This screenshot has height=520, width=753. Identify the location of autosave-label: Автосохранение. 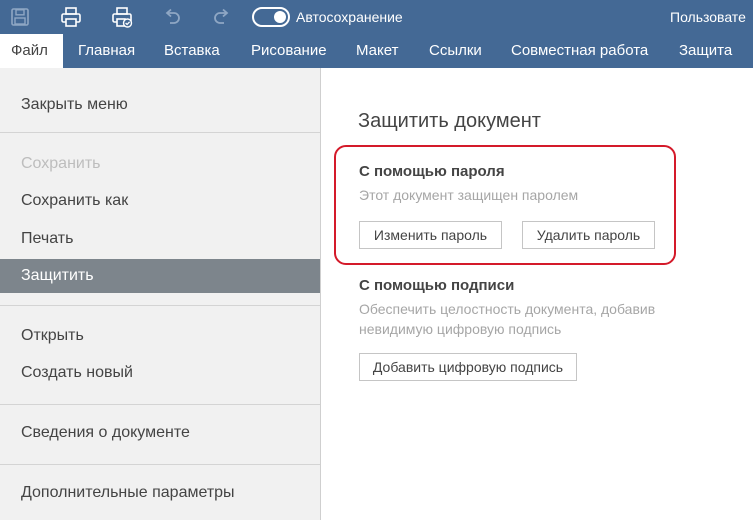
(349, 17).